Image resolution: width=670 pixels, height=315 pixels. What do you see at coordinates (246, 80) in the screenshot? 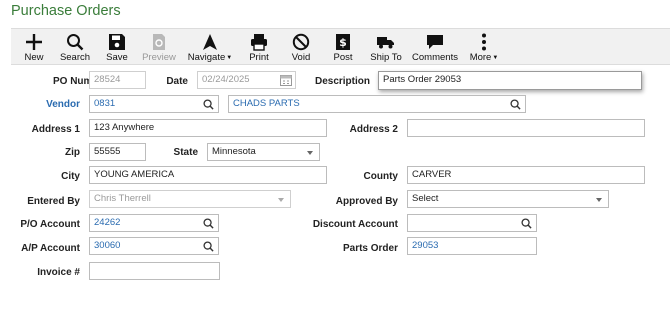
I see `date-field: 02/24/2025` at bounding box center [246, 80].